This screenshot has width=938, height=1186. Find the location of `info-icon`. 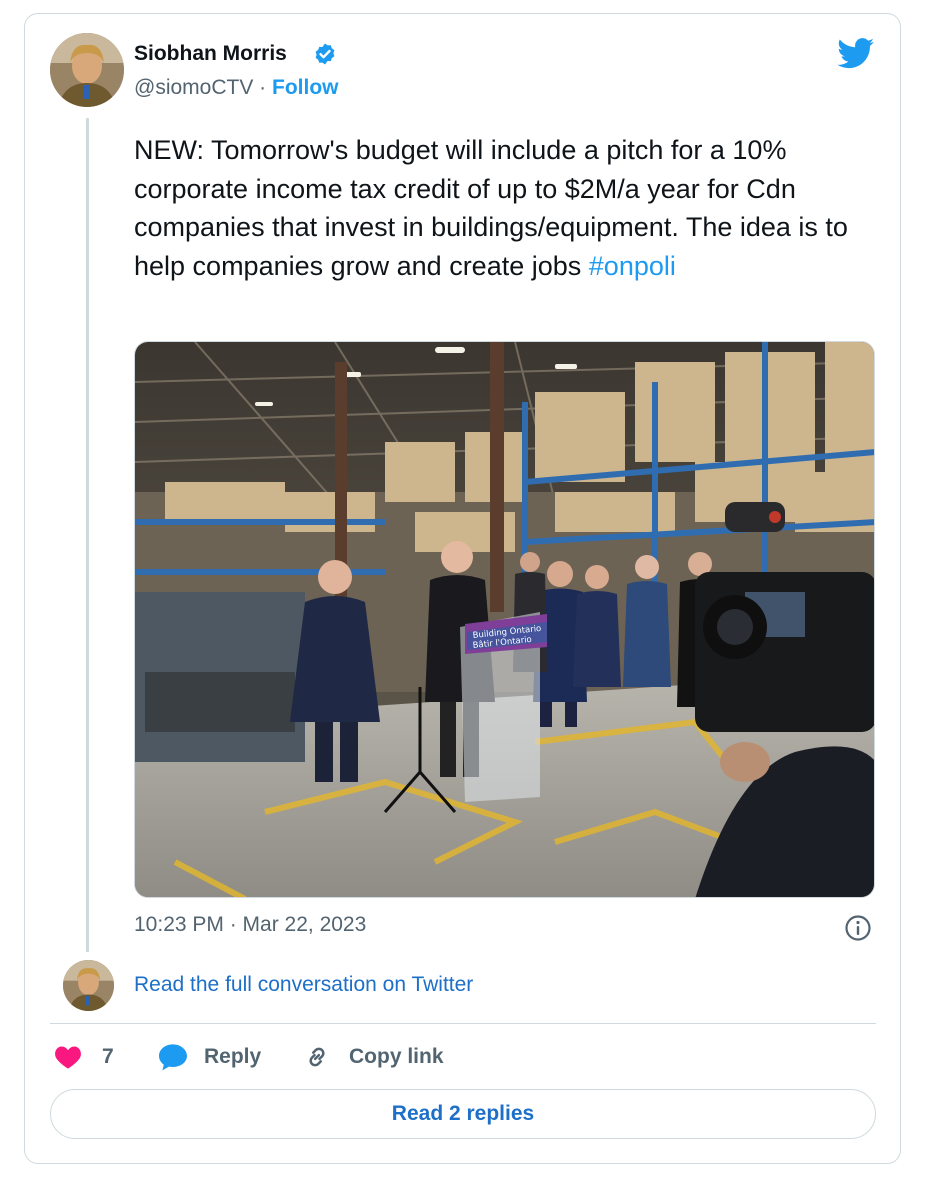

info-icon is located at coordinates (858, 928).